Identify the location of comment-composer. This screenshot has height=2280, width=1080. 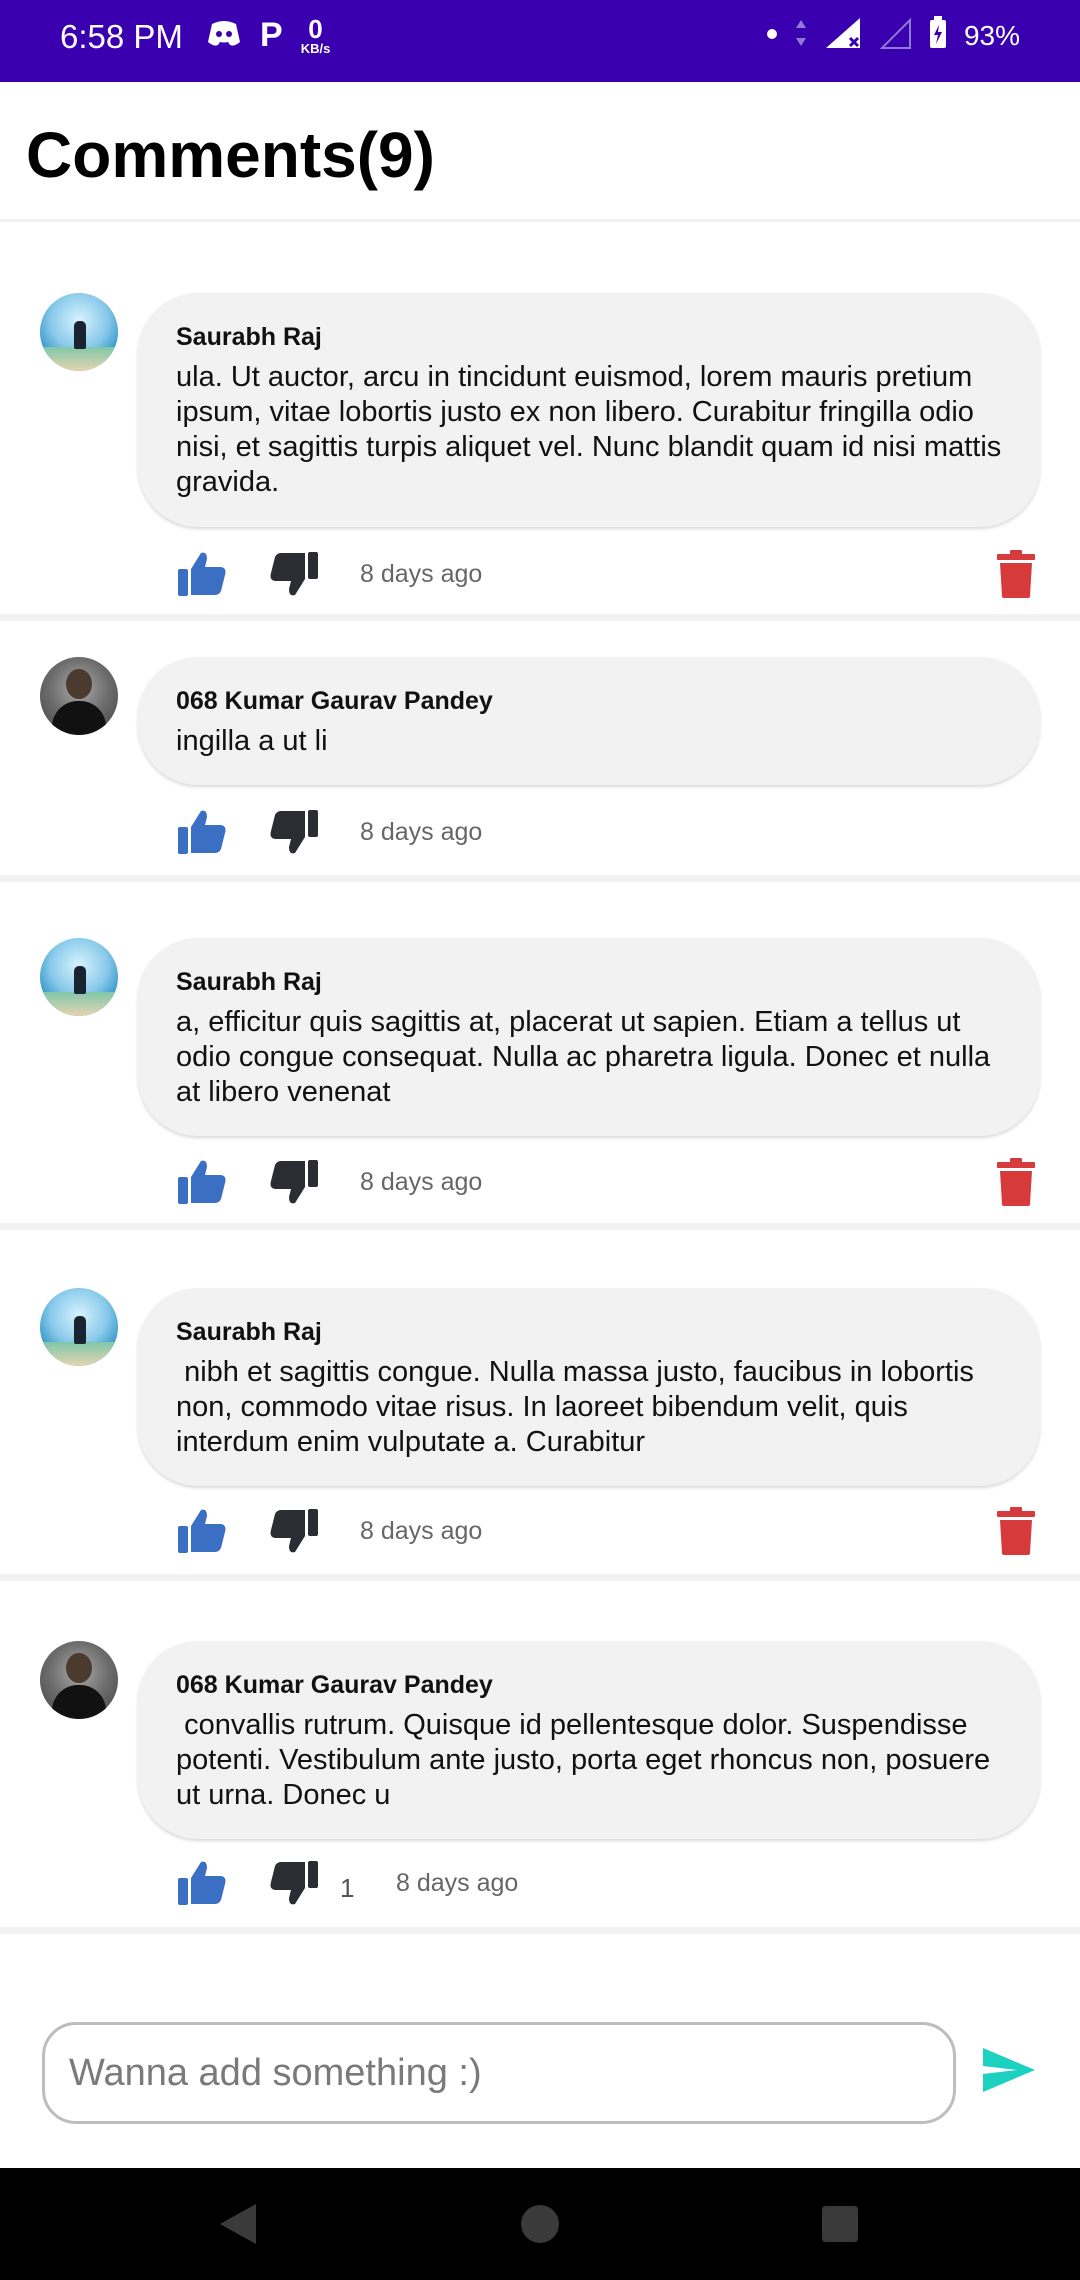
(540, 2080).